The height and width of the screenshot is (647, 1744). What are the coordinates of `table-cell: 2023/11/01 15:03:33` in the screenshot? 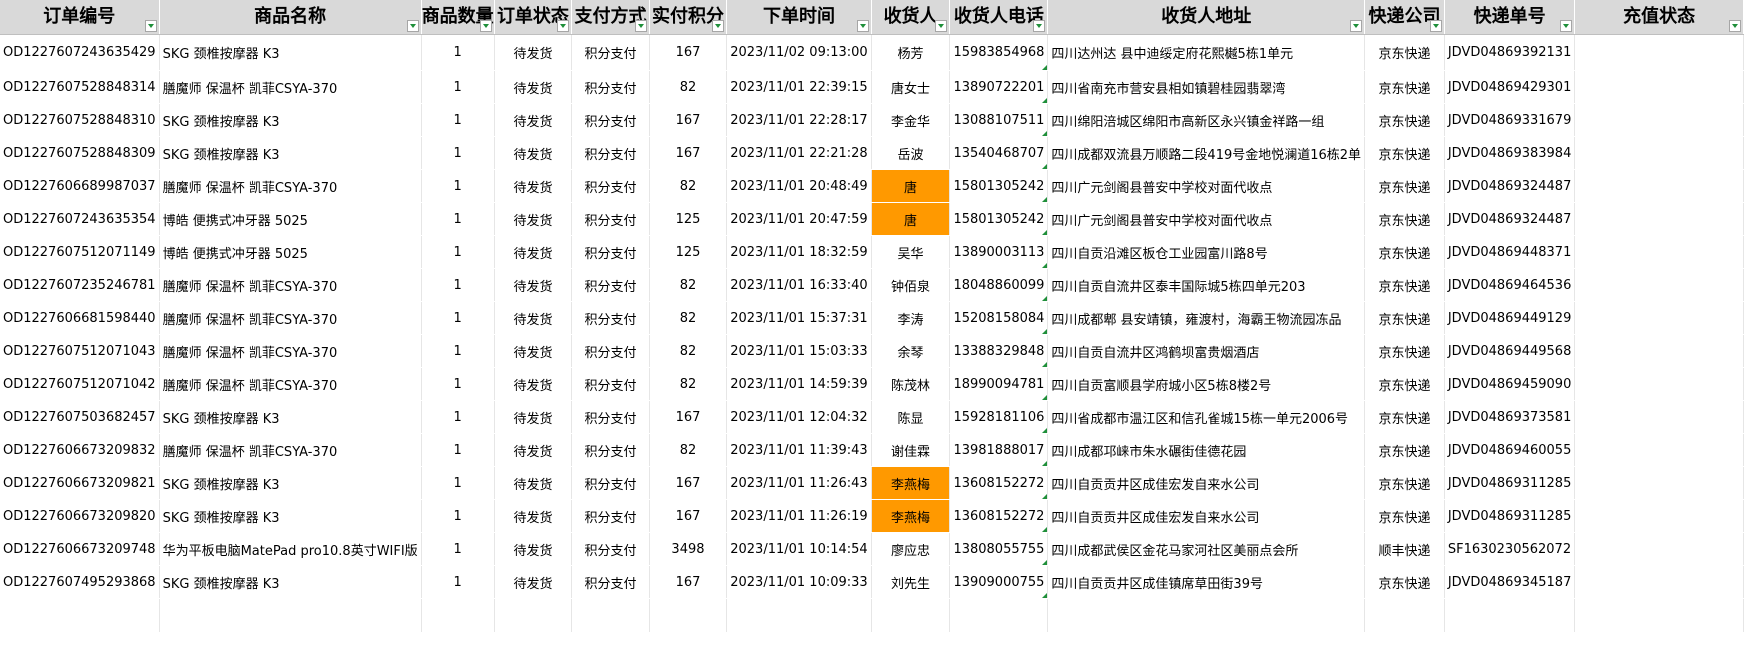 It's located at (799, 351).